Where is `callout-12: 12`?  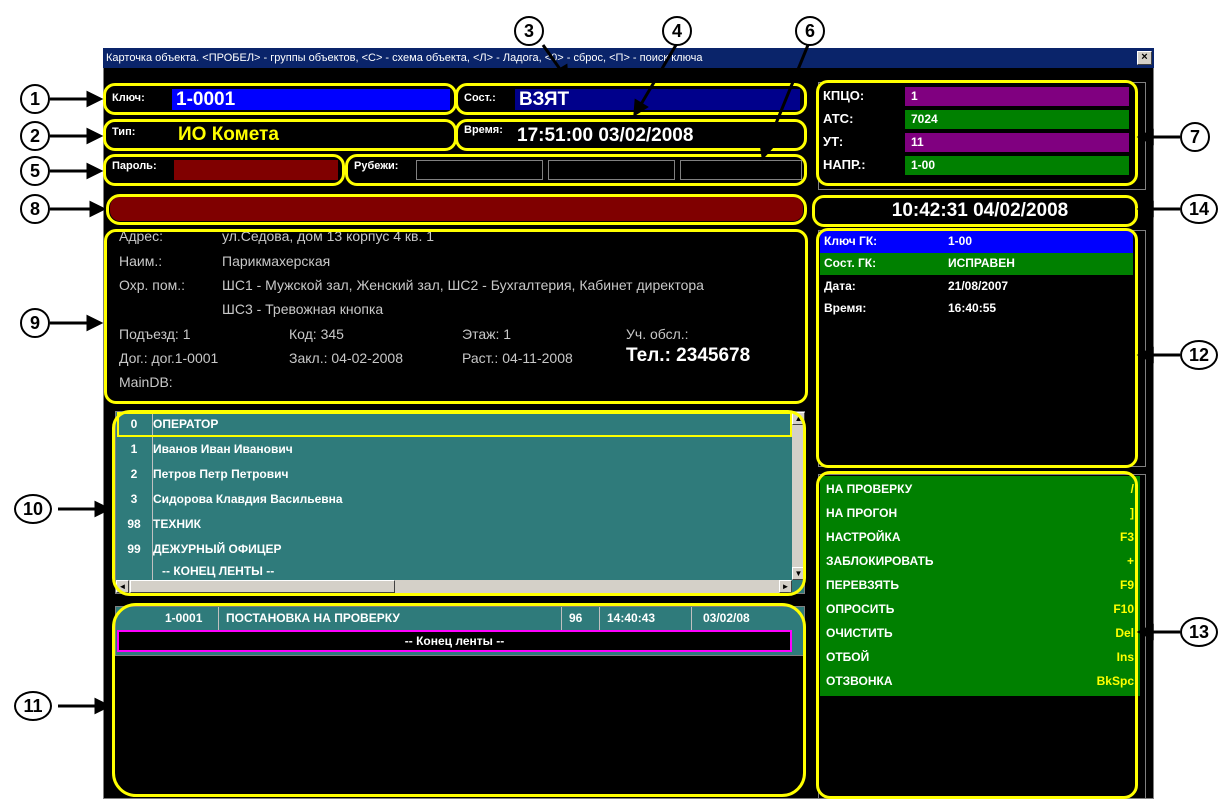 callout-12: 12 is located at coordinates (1199, 355).